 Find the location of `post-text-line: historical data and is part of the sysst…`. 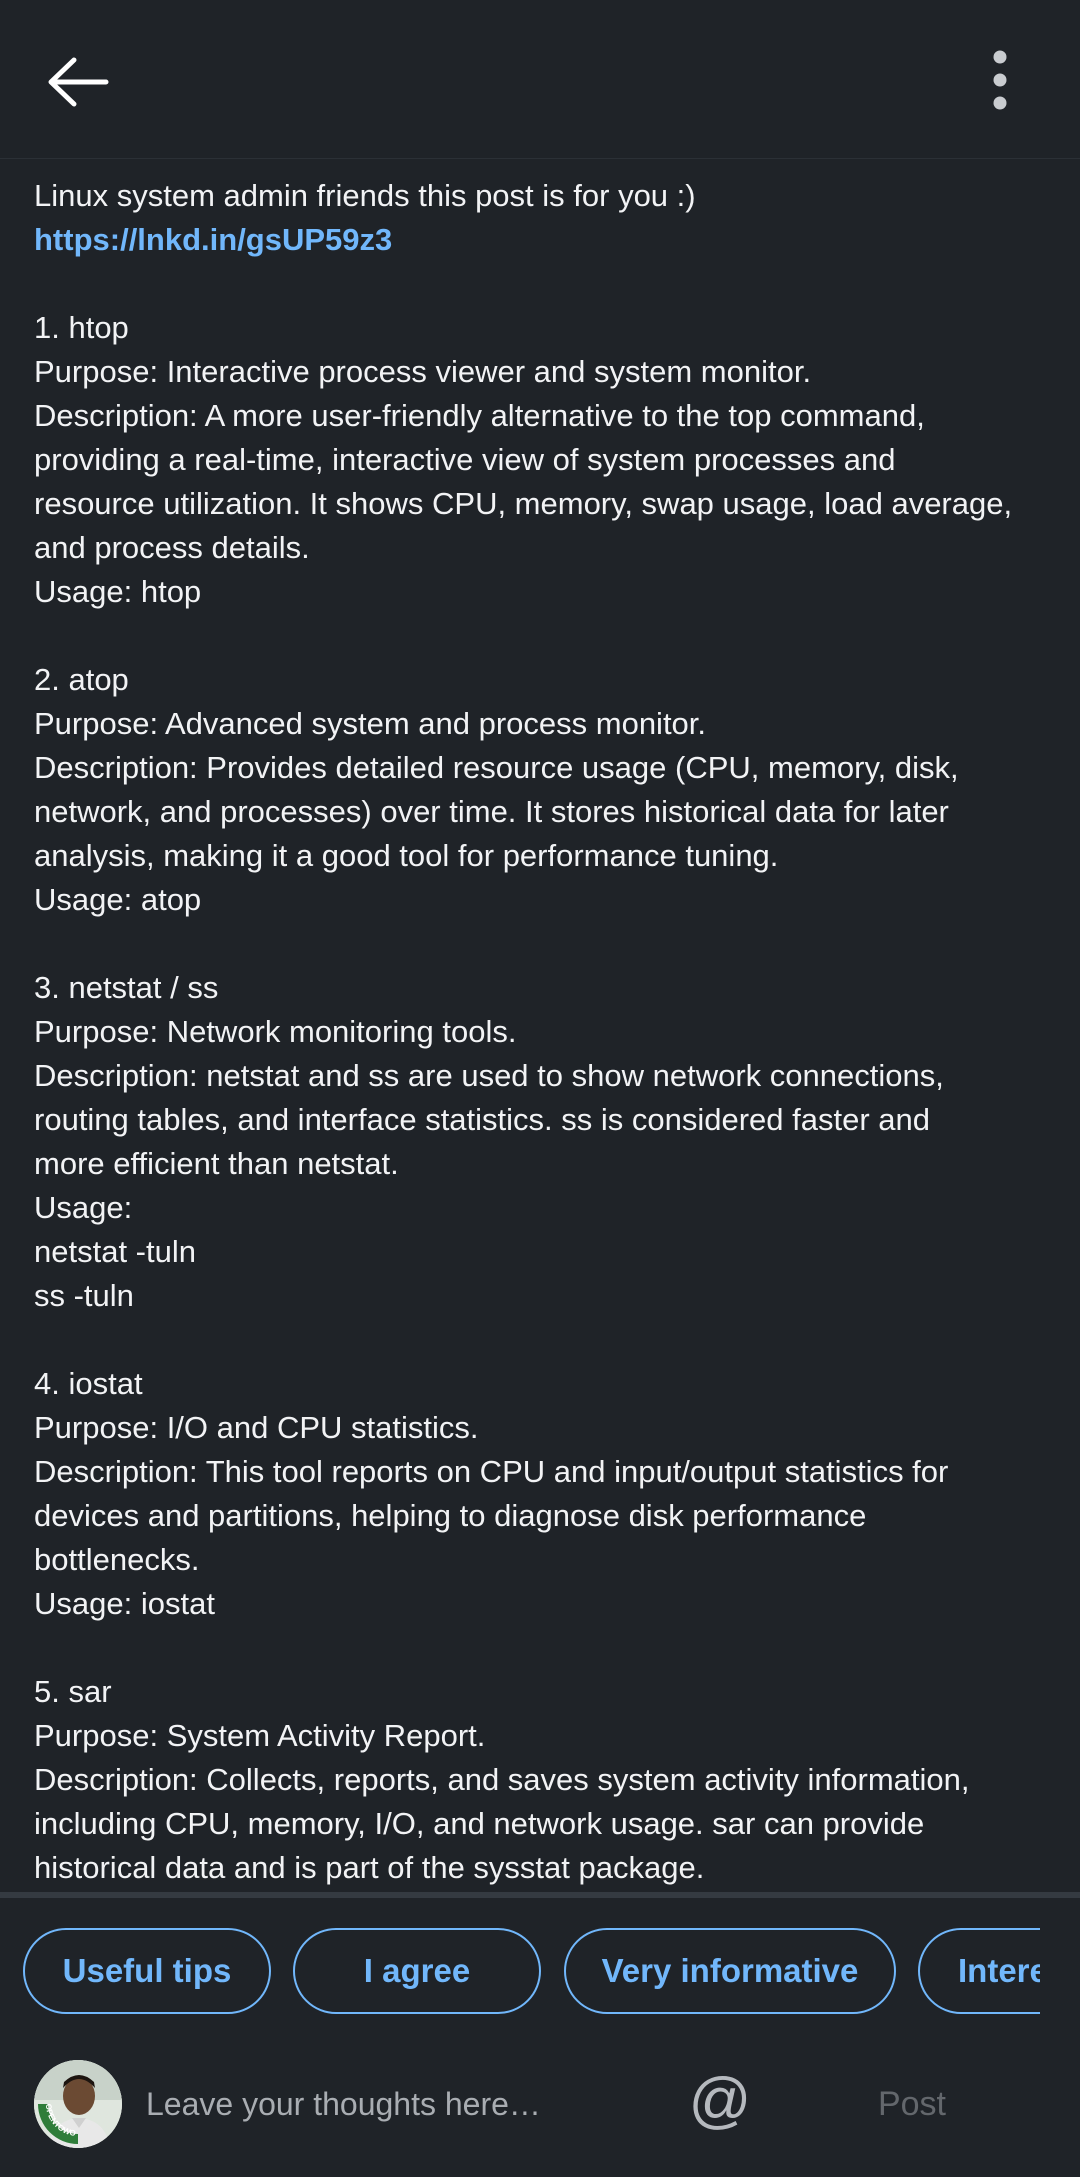

post-text-line: historical data and is part of the sysst… is located at coordinates (369, 1867).